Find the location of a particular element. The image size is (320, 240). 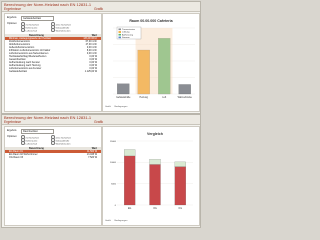

chart-legend: TransmissionLüftungAufheizungSumme is located at coordinates (129, 33).